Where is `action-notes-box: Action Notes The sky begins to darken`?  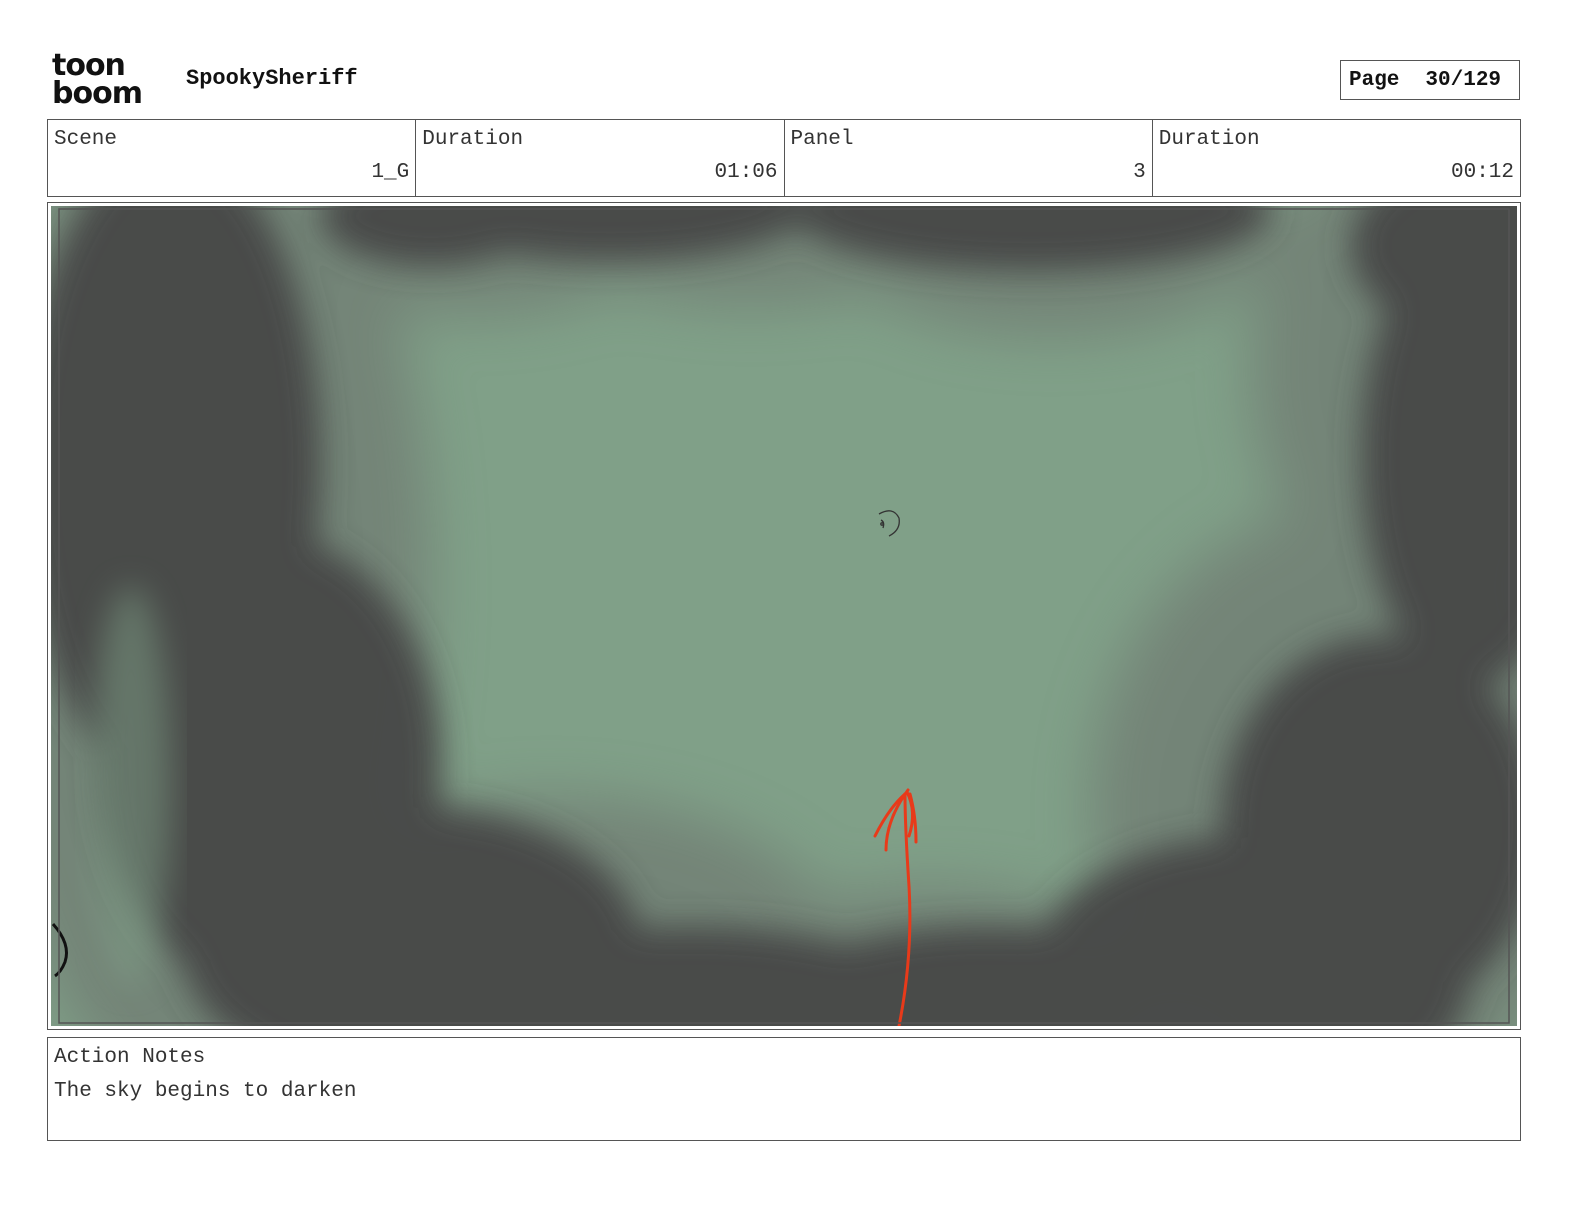 action-notes-box: Action Notes The sky begins to darken is located at coordinates (784, 1089).